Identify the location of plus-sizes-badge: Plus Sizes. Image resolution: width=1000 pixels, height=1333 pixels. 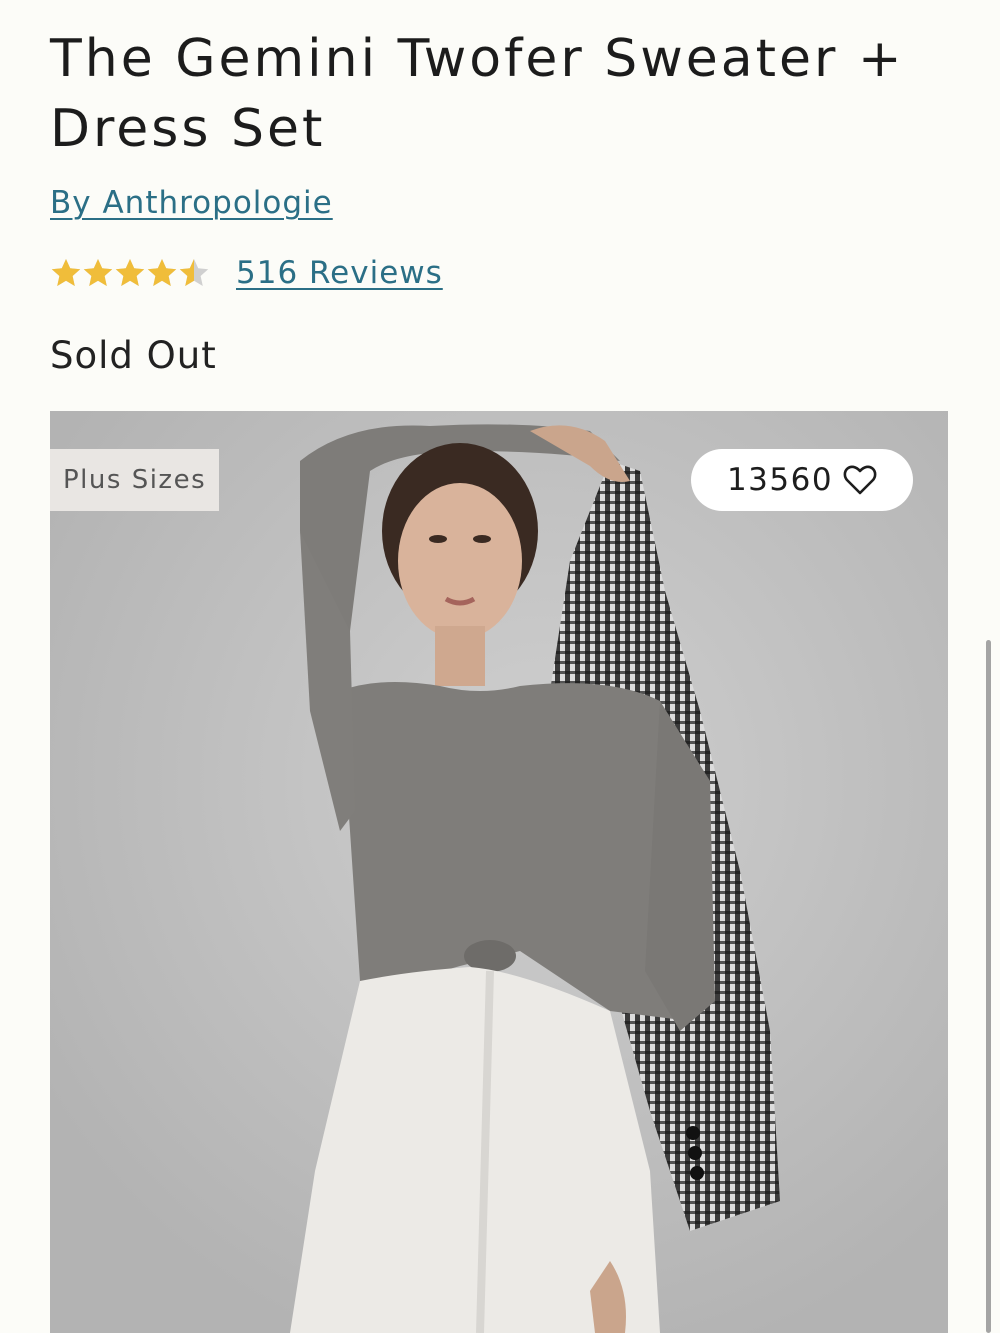
(135, 480).